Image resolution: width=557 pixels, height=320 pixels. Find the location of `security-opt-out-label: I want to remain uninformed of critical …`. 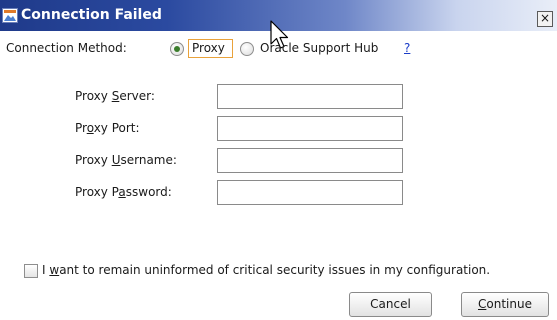

security-opt-out-label: I want to remain uninformed of critical … is located at coordinates (266, 270).